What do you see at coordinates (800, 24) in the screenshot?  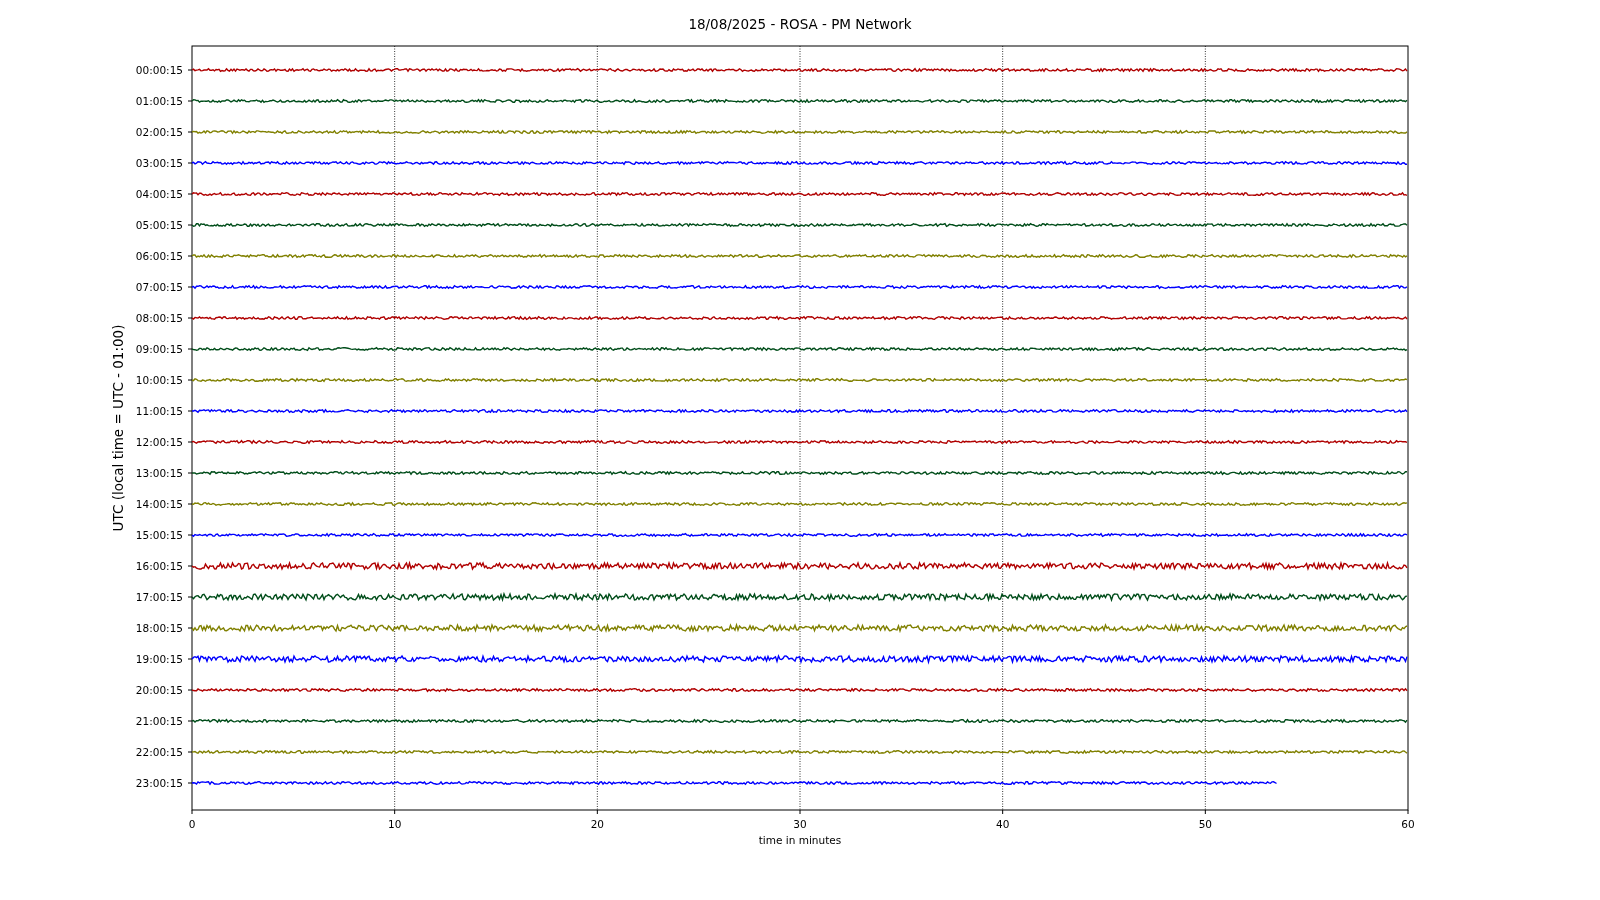 I see `chart-title: 18/08/2025 - ROSA - PM Network` at bounding box center [800, 24].